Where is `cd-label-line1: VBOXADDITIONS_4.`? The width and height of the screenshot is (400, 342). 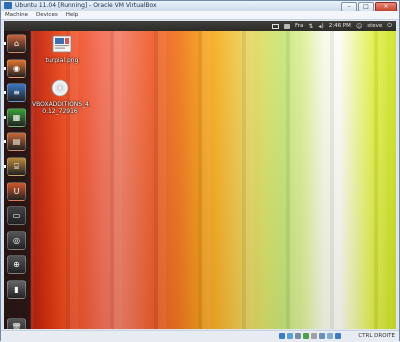 cd-label-line1: VBOXADDITIONS_4. is located at coordinates (61, 104).